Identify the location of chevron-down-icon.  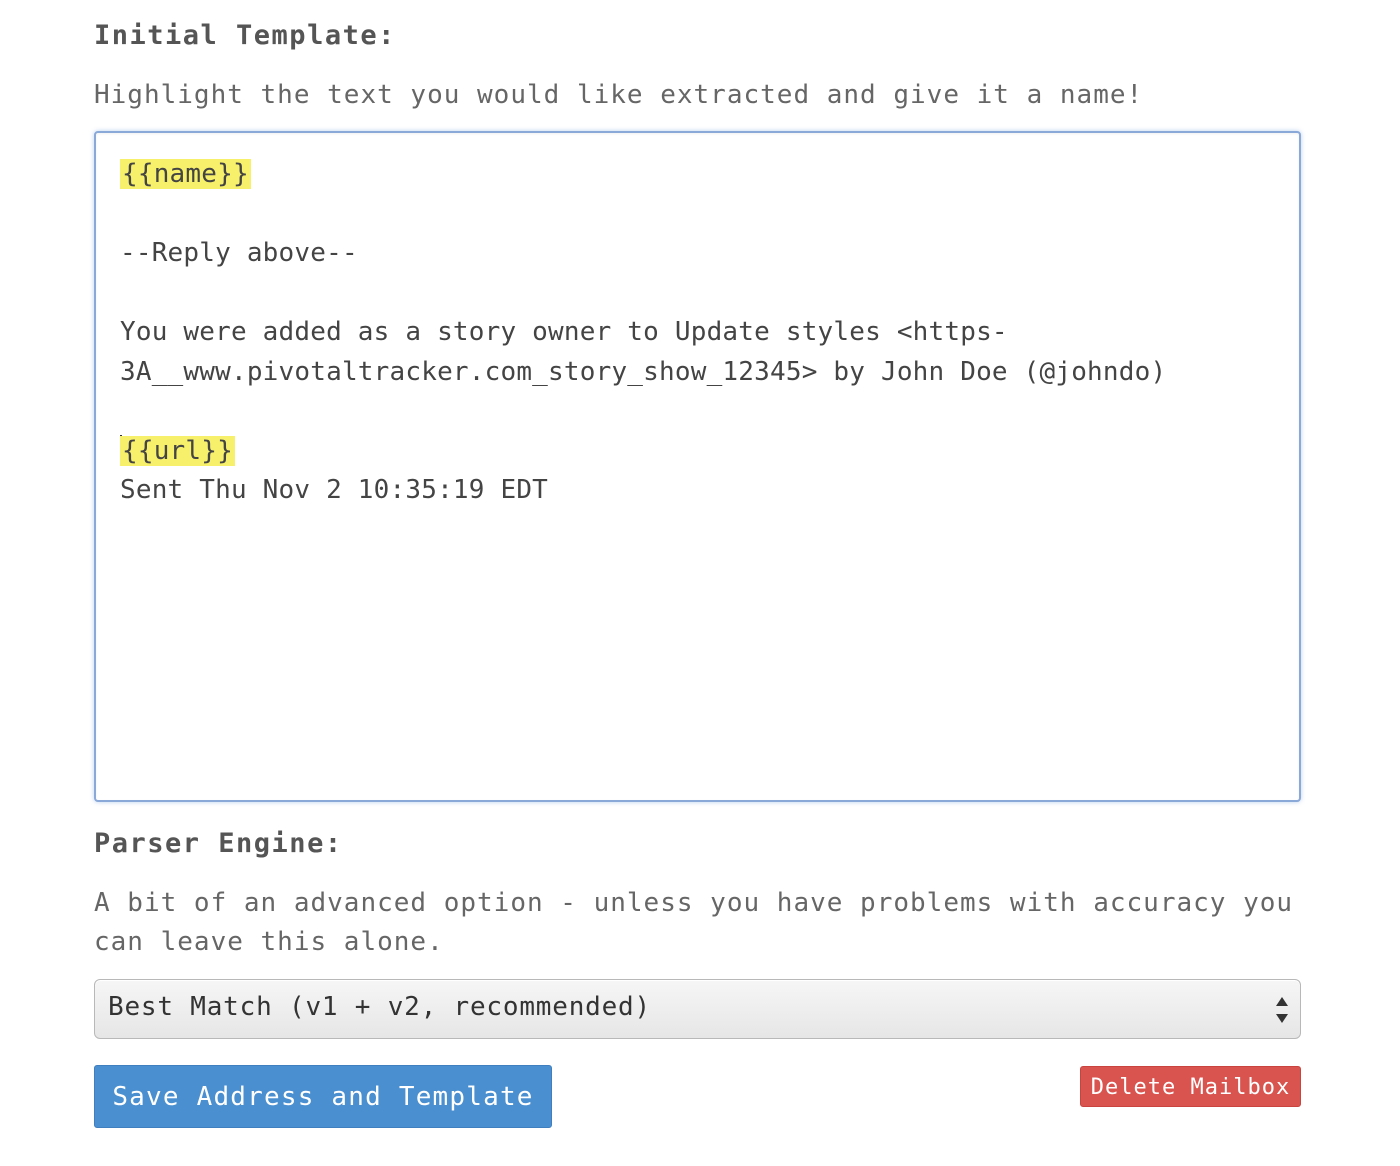
(1282, 1018).